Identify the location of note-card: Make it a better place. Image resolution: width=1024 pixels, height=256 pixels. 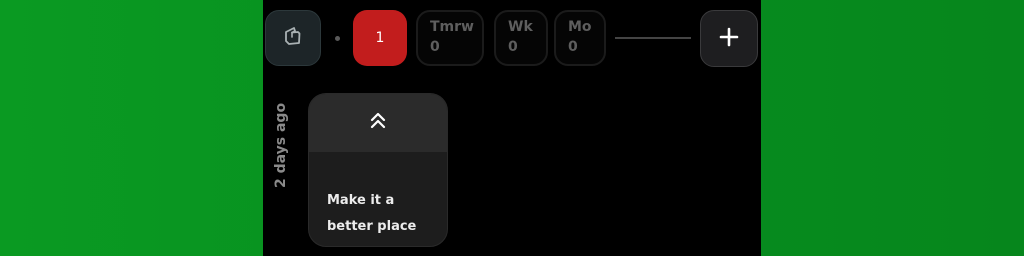
(378, 170).